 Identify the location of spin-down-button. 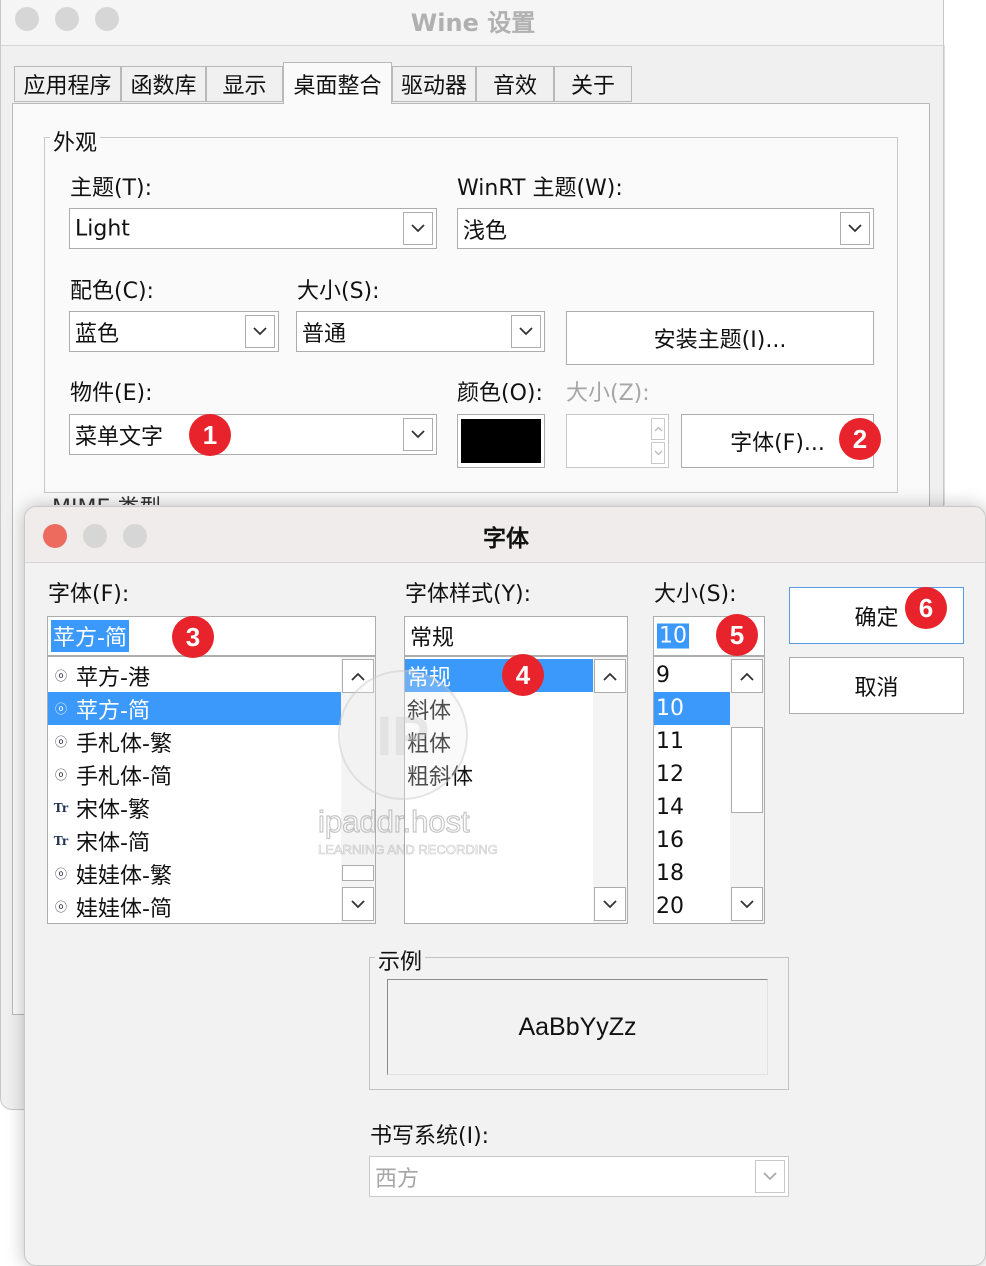
(658, 453).